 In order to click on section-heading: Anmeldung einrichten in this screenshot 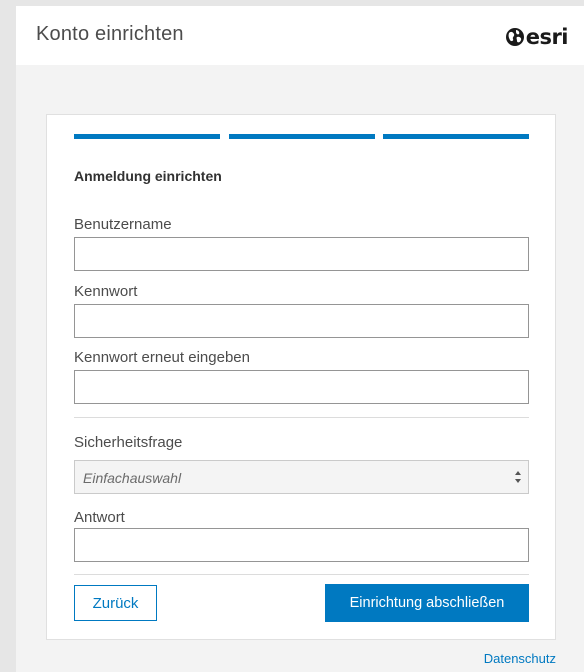, I will do `click(148, 176)`.